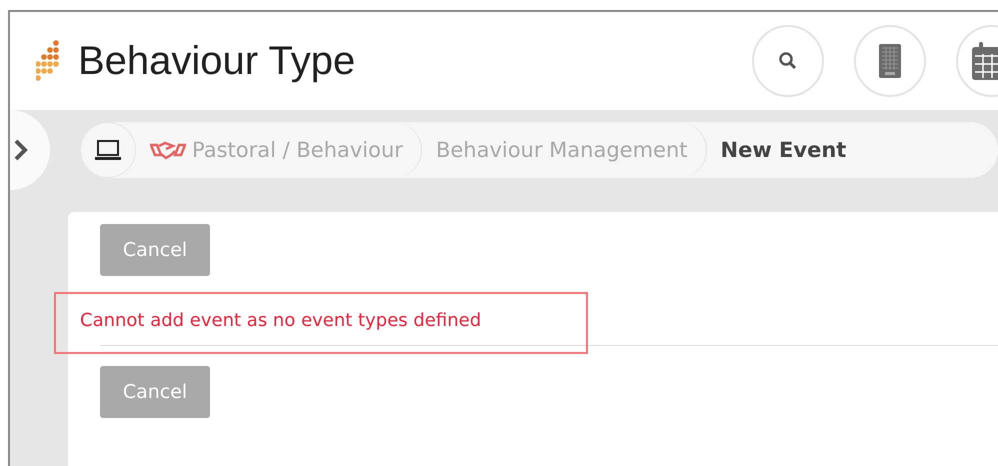 The width and height of the screenshot is (998, 466). I want to click on chevron-right-icon, so click(21, 150).